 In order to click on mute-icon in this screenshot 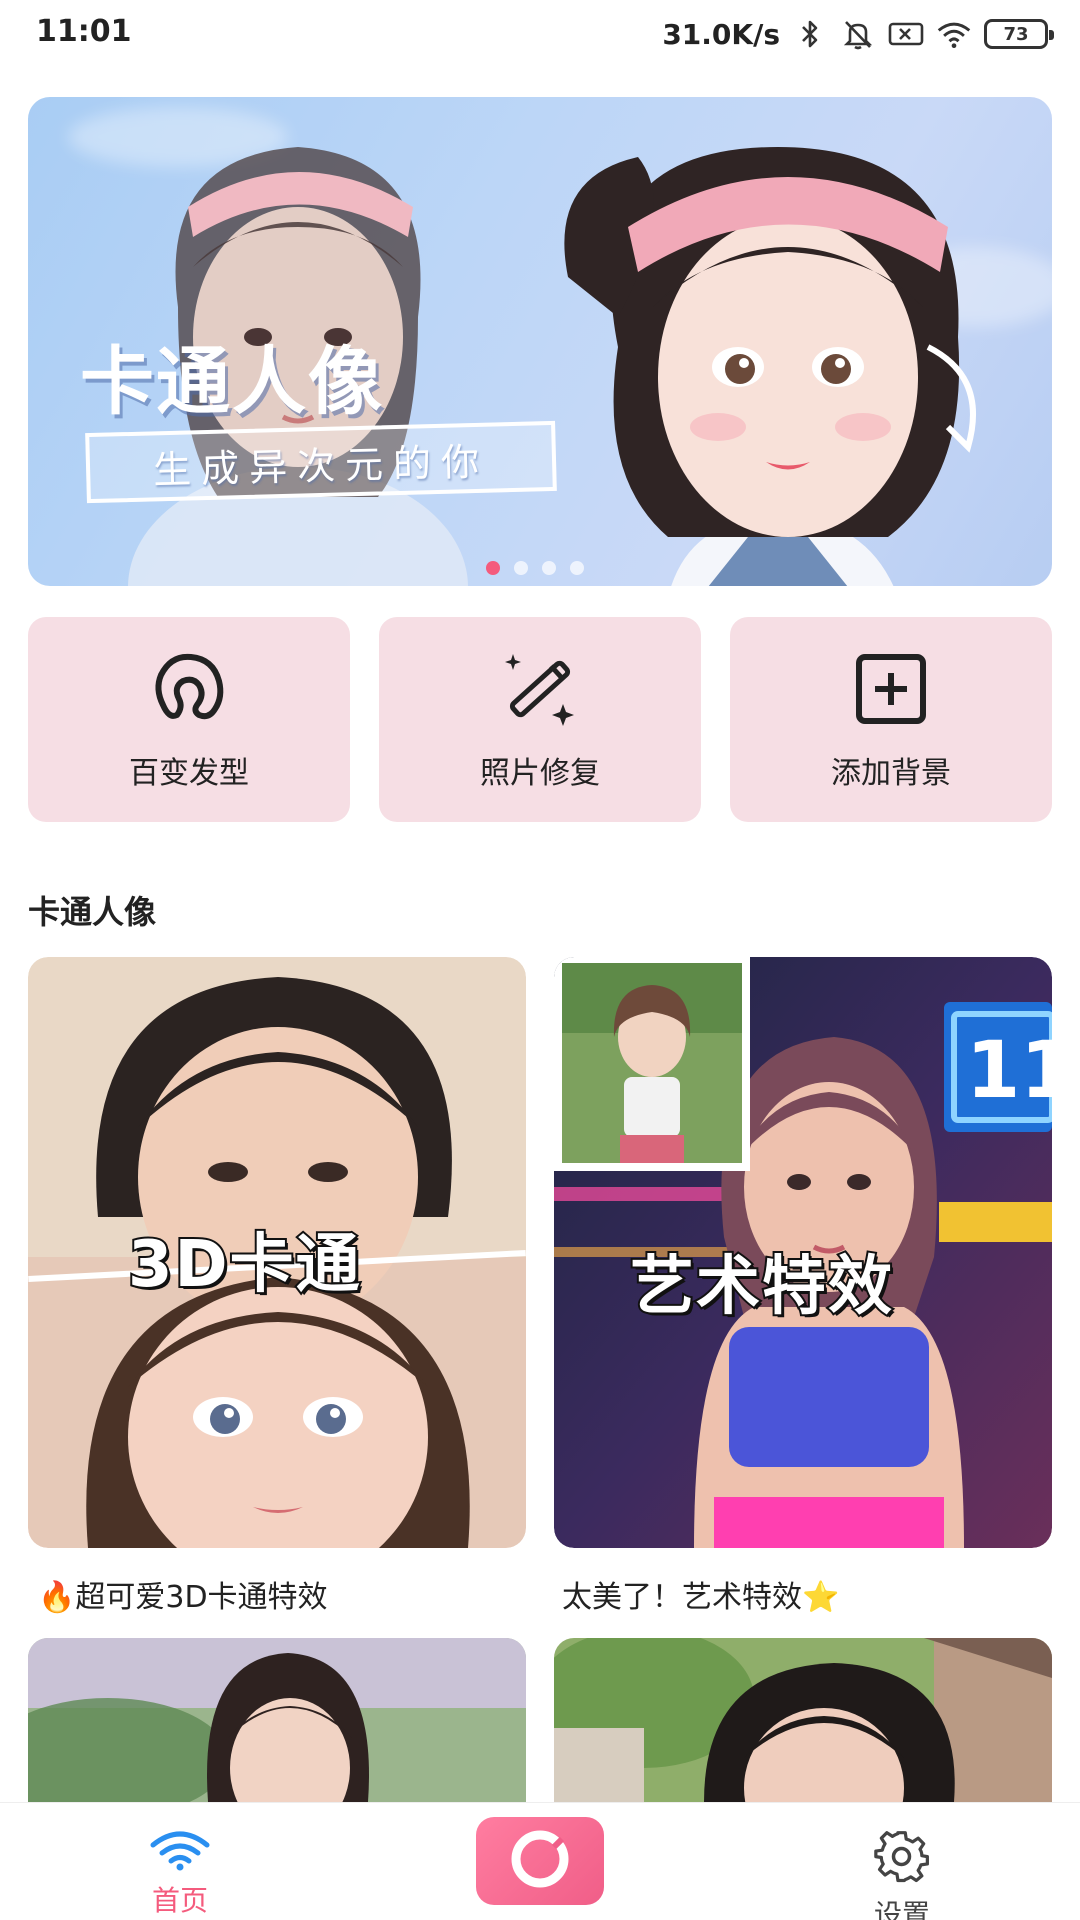, I will do `click(858, 34)`.